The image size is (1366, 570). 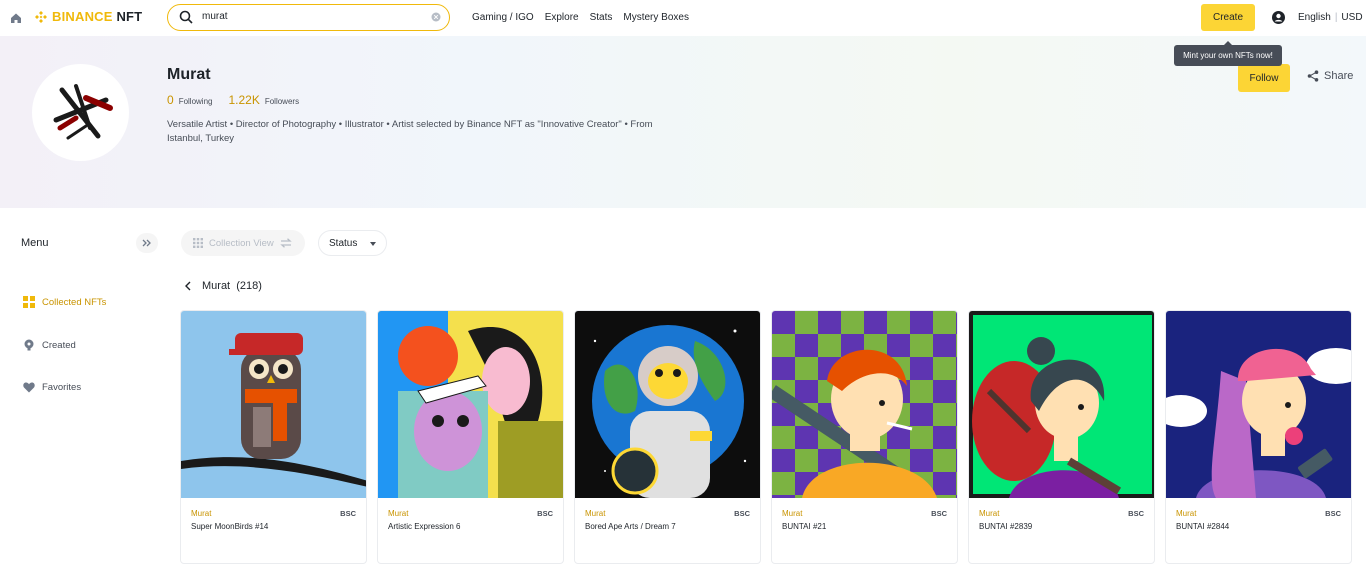 What do you see at coordinates (273, 404) in the screenshot?
I see `owl-artwork-image` at bounding box center [273, 404].